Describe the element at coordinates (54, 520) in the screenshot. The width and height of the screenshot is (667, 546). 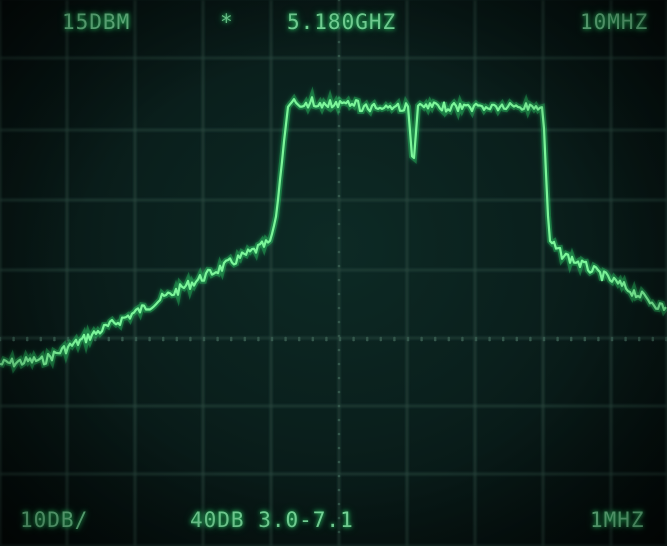
I see `scale-readout: 10DB/` at that location.